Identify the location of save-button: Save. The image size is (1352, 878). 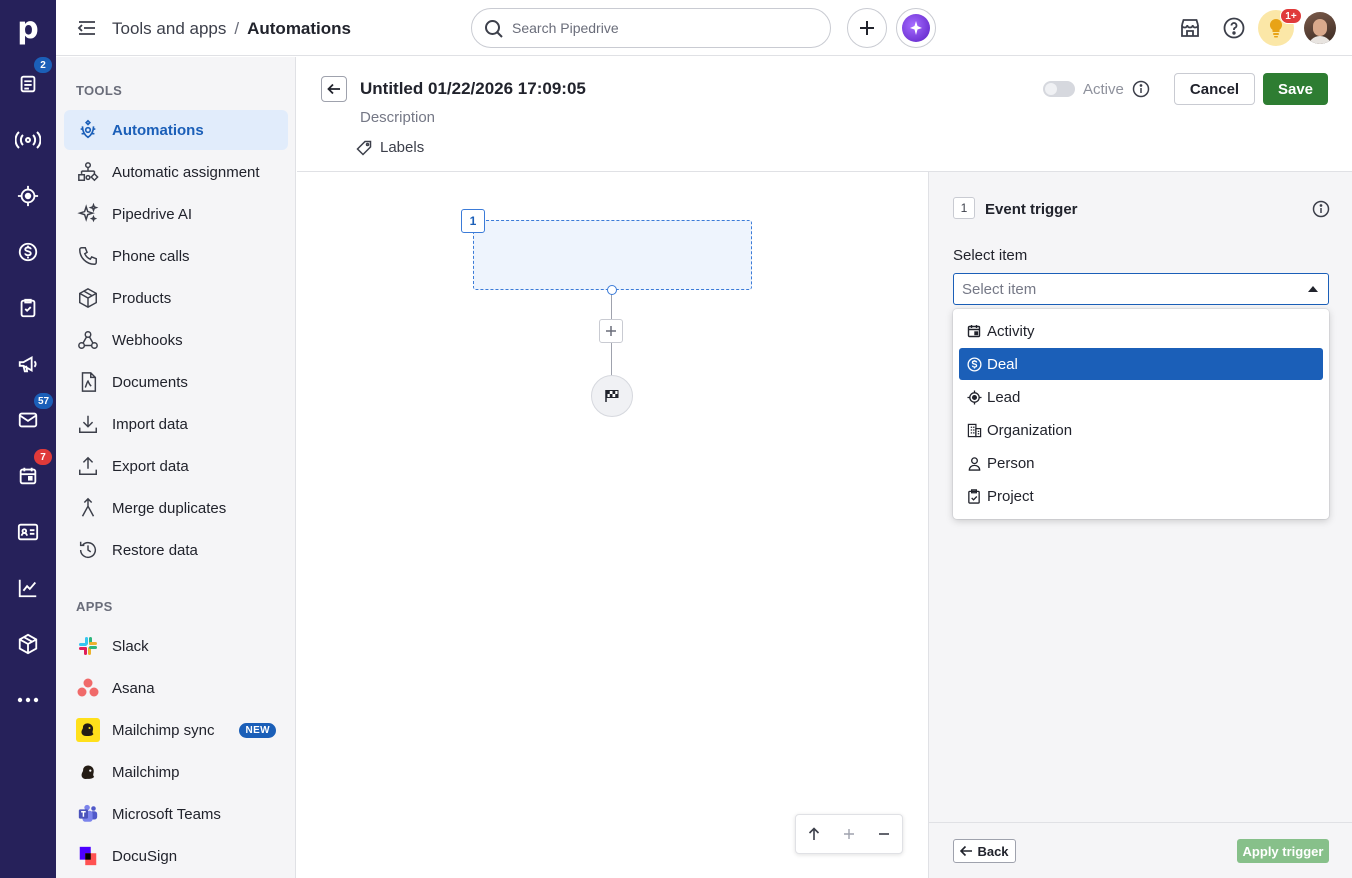
(1295, 89).